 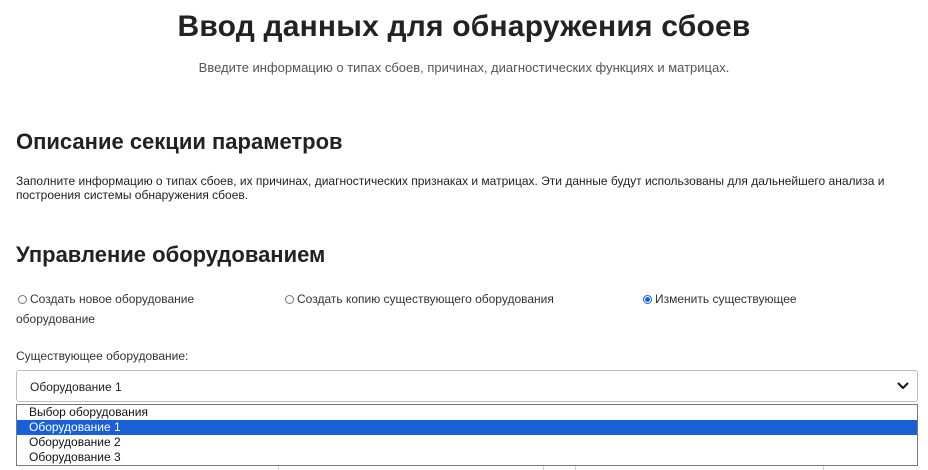 What do you see at coordinates (112, 299) in the screenshot?
I see `radio-create-new-label: Создать новое оборудование` at bounding box center [112, 299].